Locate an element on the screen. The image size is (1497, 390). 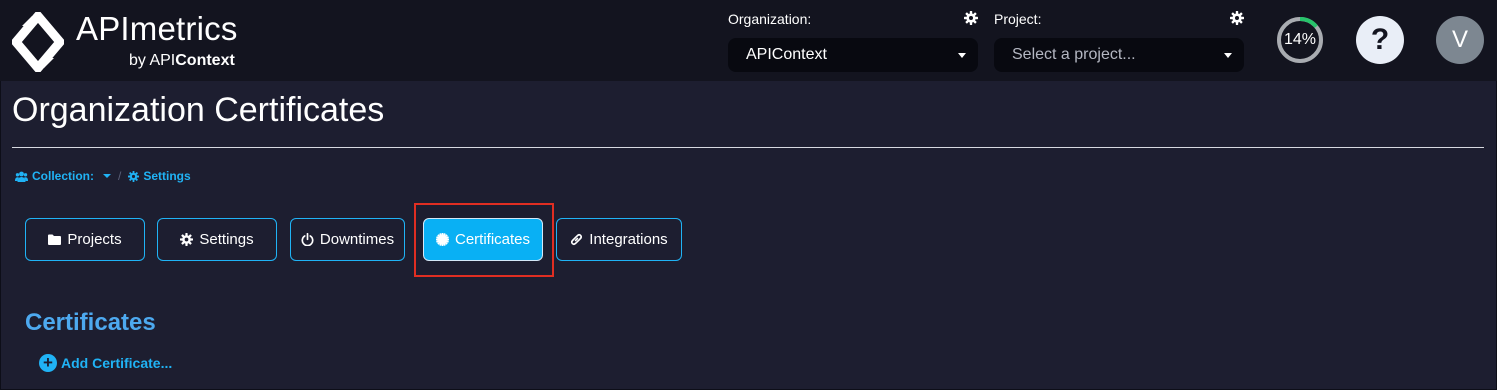
breadcrumb-settings-label: Settings is located at coordinates (167, 176).